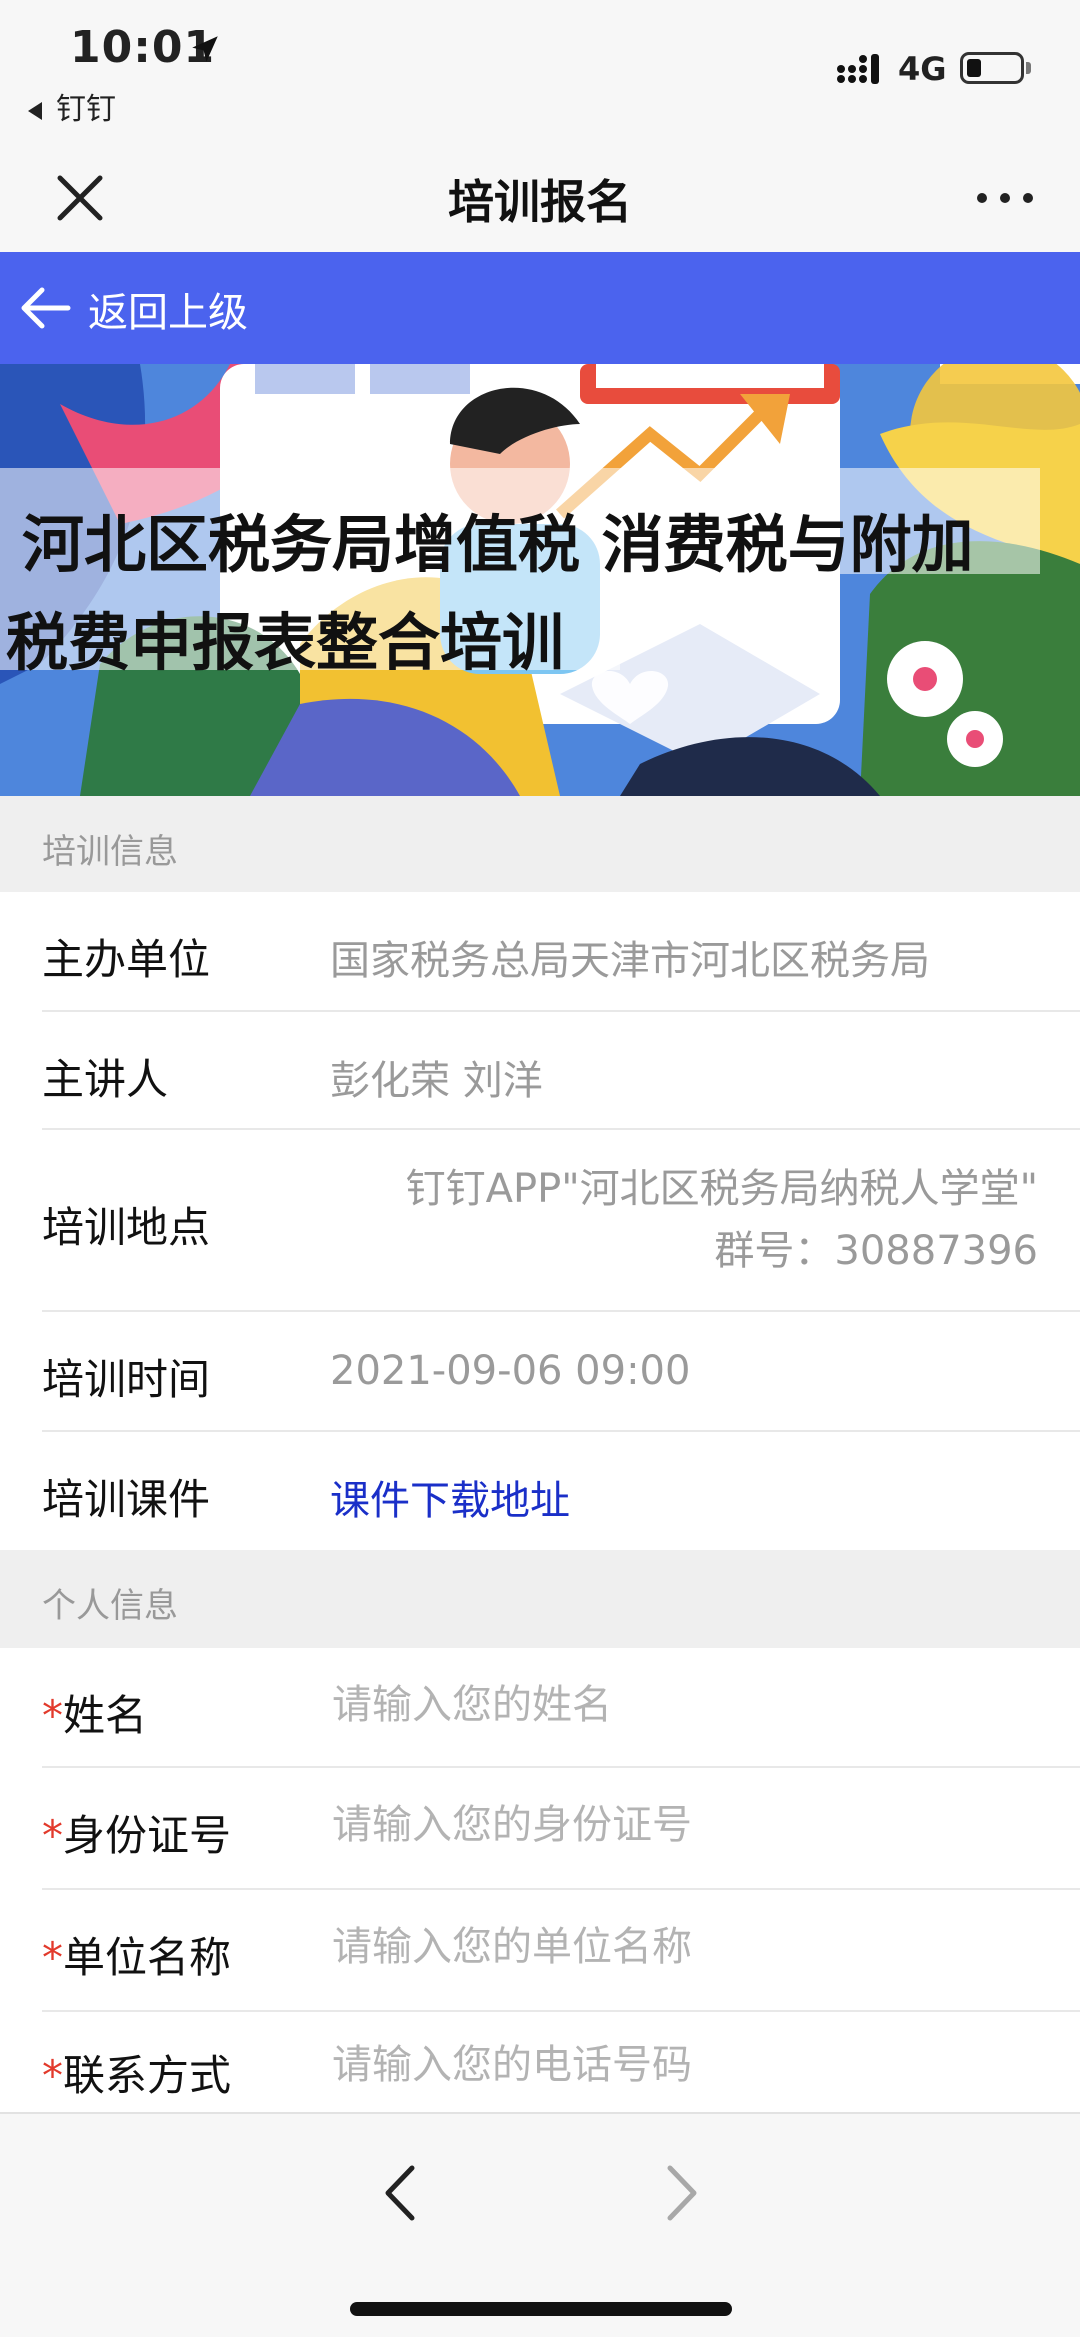 This screenshot has height=2337, width=1080. What do you see at coordinates (510, 1371) in the screenshot?
I see `row-value: 2021-09-06 09:00` at bounding box center [510, 1371].